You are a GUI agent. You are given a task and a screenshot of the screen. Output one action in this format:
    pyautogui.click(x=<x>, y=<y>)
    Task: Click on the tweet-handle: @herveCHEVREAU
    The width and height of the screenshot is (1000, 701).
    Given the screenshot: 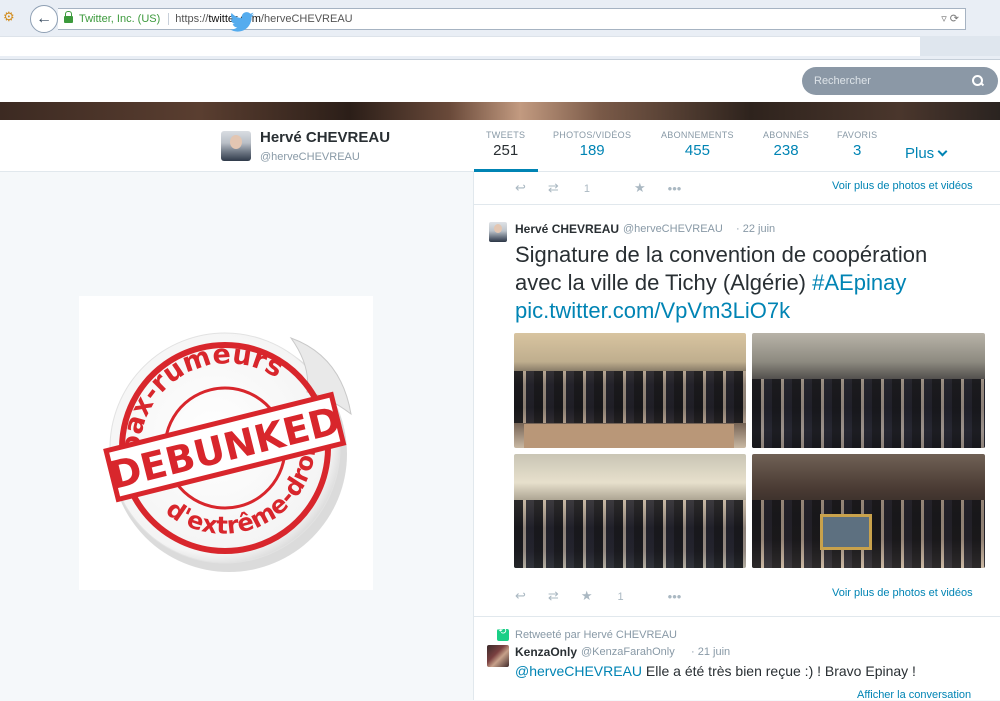 What is the action you would take?
    pyautogui.click(x=673, y=229)
    